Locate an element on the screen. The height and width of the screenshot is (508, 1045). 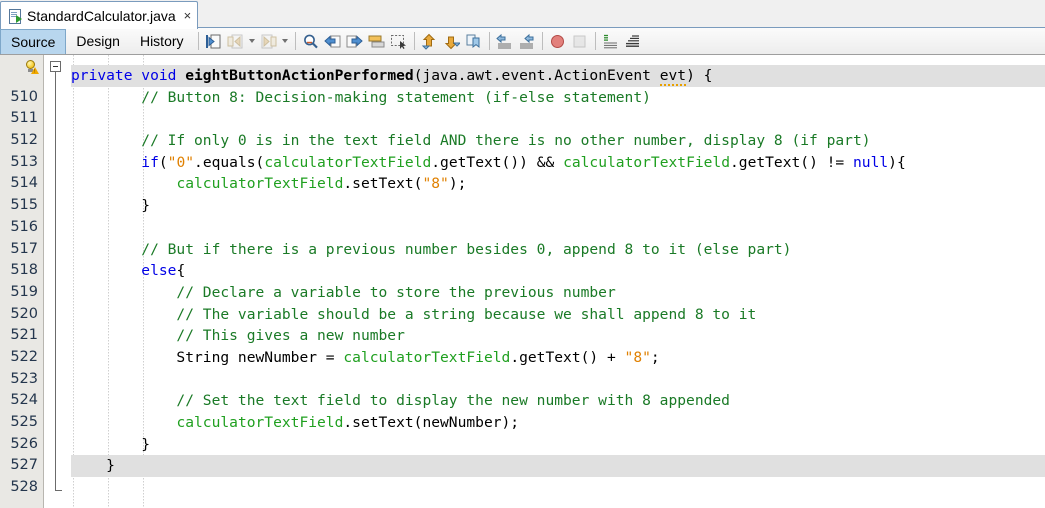
toggle-rectangular-selection-icon is located at coordinates (399, 41).